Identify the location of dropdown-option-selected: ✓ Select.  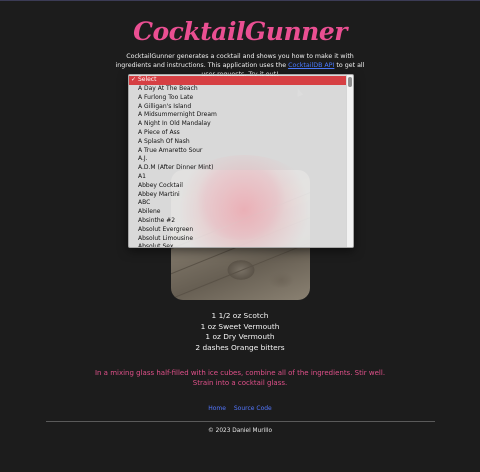
(238, 80).